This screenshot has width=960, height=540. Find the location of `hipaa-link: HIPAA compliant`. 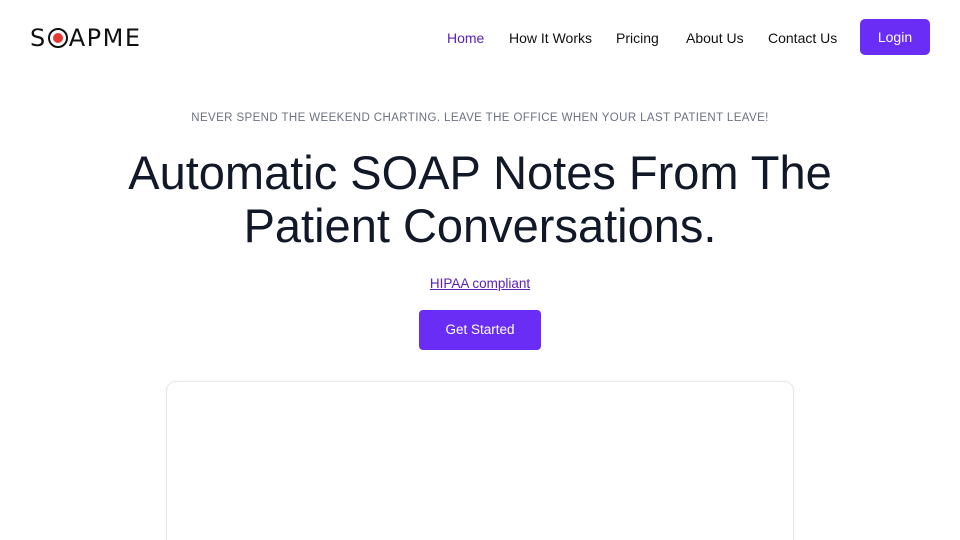

hipaa-link: HIPAA compliant is located at coordinates (480, 283).